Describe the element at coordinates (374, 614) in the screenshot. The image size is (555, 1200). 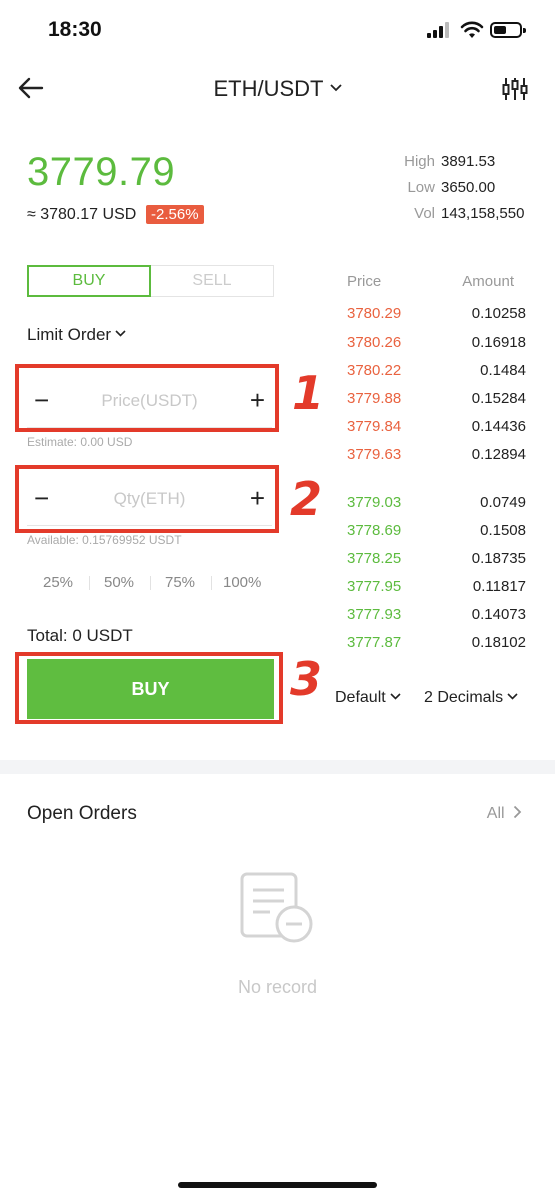
I see `bid-price: 3777.93` at that location.